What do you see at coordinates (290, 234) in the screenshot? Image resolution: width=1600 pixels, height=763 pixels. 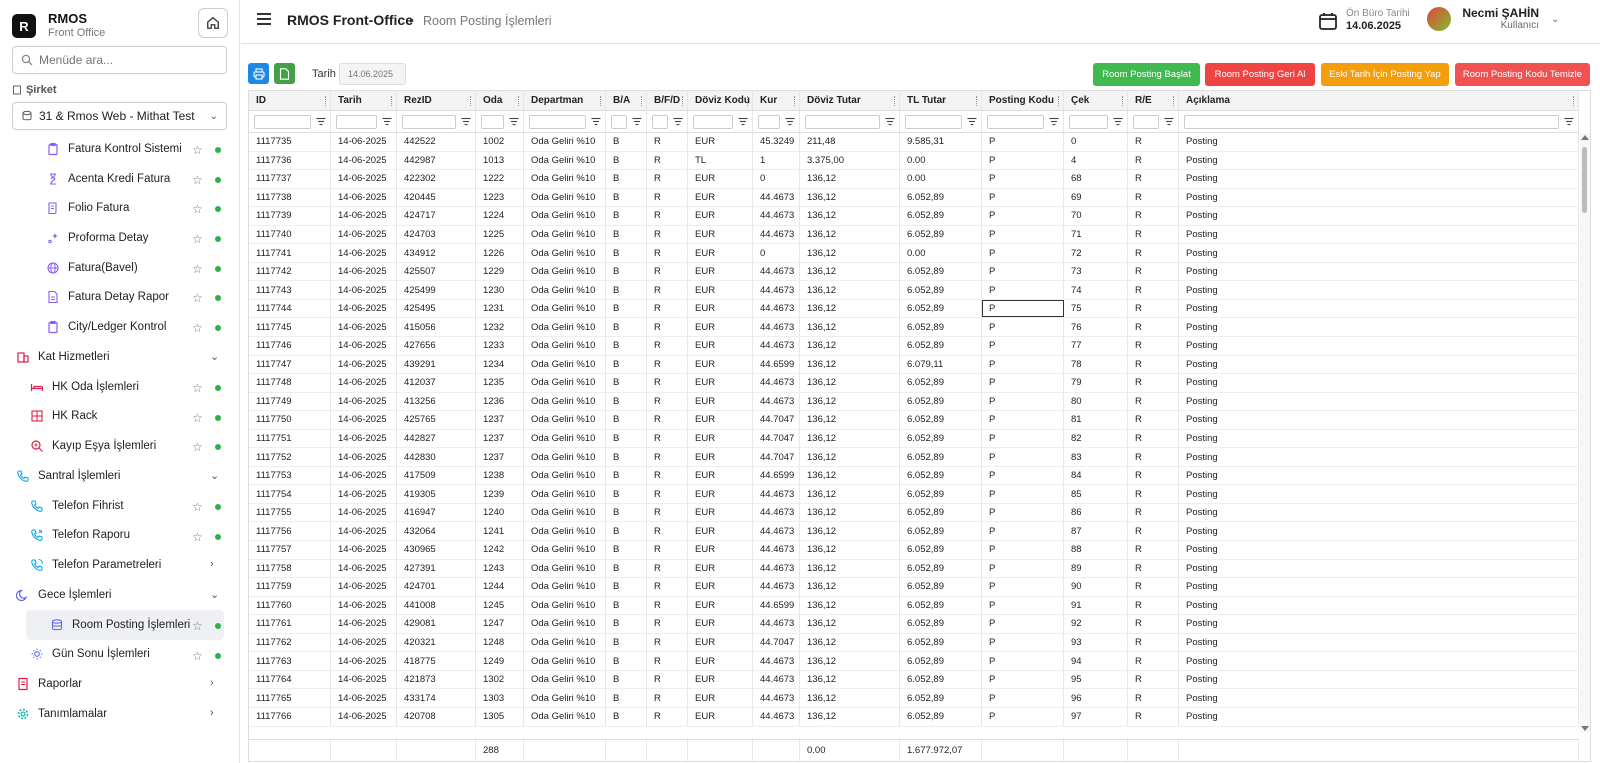 I see `table-cell-id: 1117740` at bounding box center [290, 234].